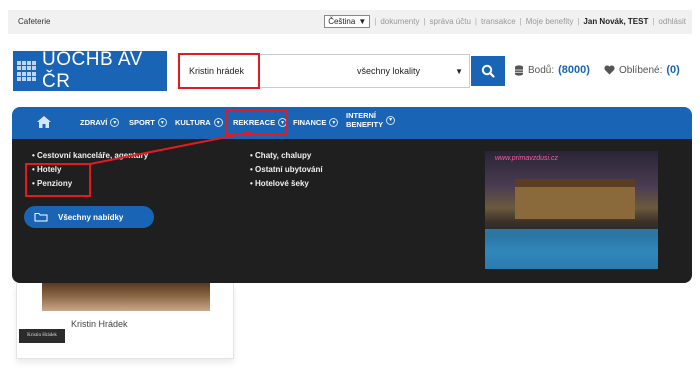 This screenshot has height=386, width=700. Describe the element at coordinates (42, 336) in the screenshot. I see `card-logo: Kristin Hrádek` at that location.